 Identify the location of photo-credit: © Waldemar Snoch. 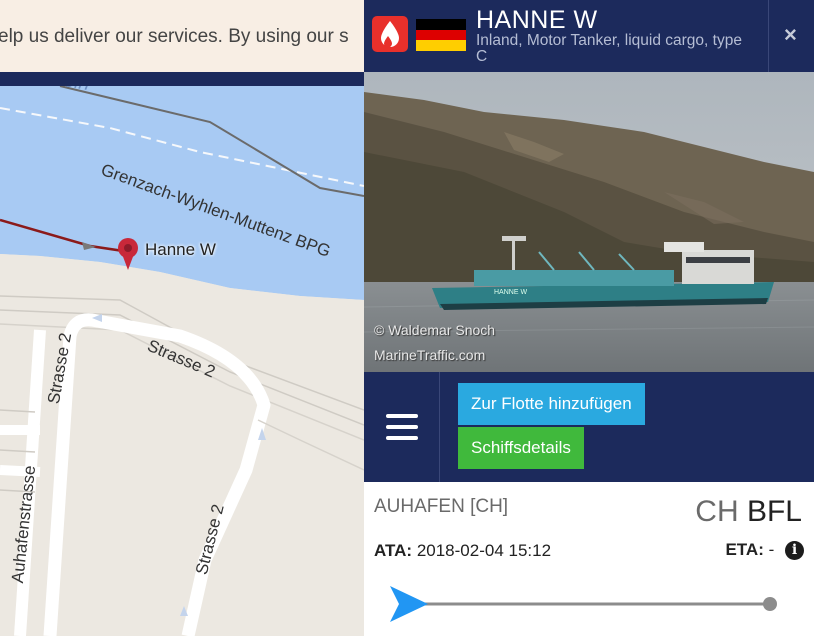
(435, 330).